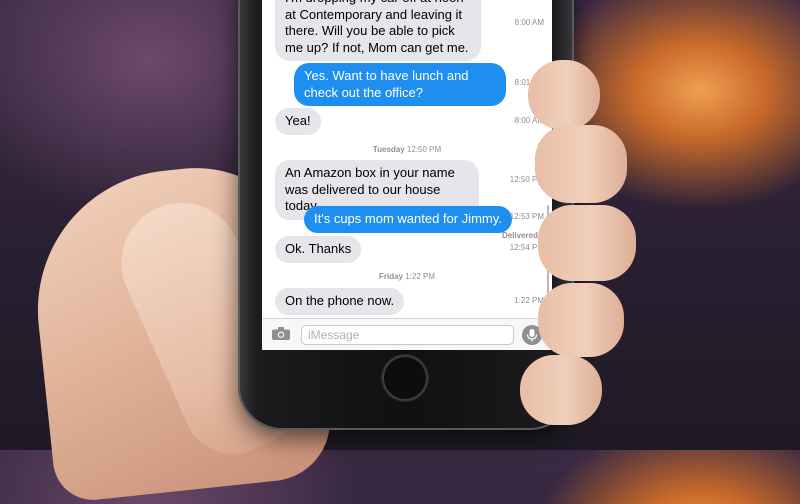  What do you see at coordinates (424, 149) in the screenshot?
I see `day-separator-time: 12:50 PM` at bounding box center [424, 149].